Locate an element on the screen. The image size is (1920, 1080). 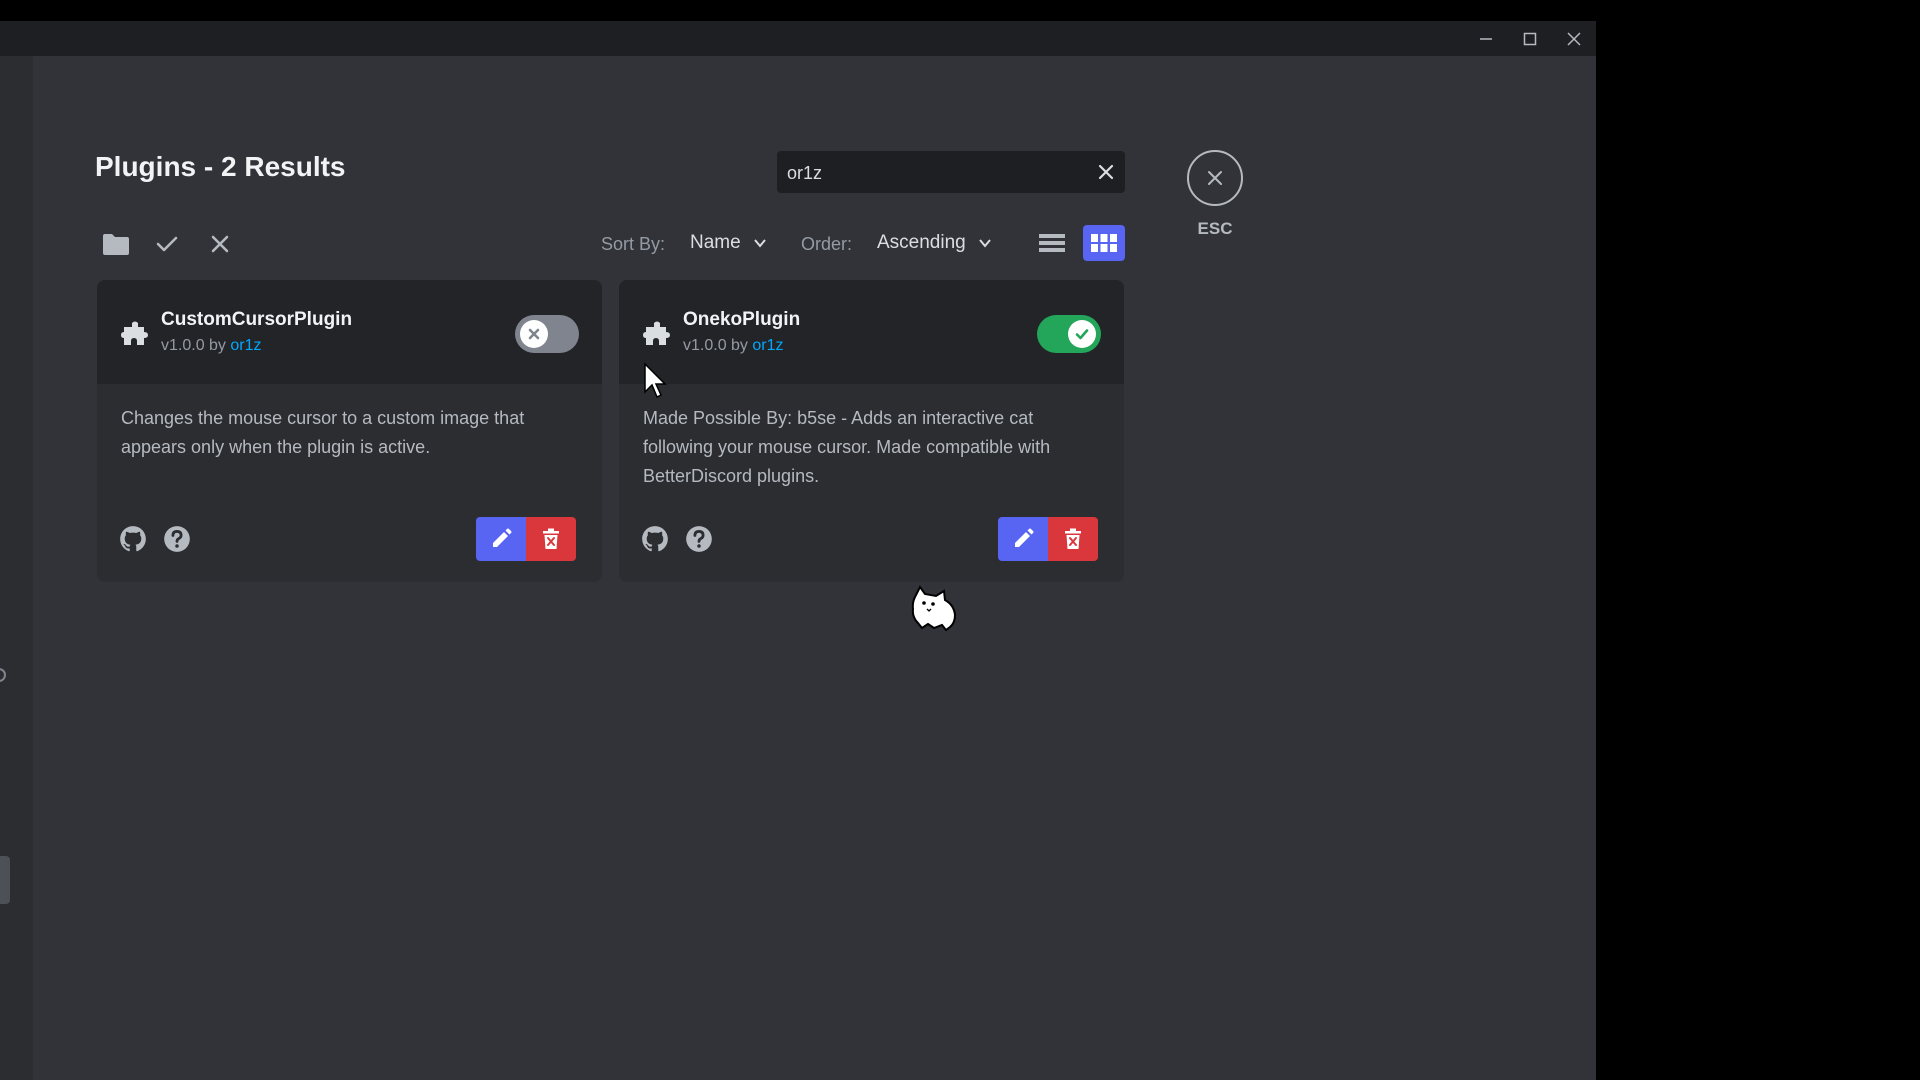
window-titlebar is located at coordinates (798, 38).